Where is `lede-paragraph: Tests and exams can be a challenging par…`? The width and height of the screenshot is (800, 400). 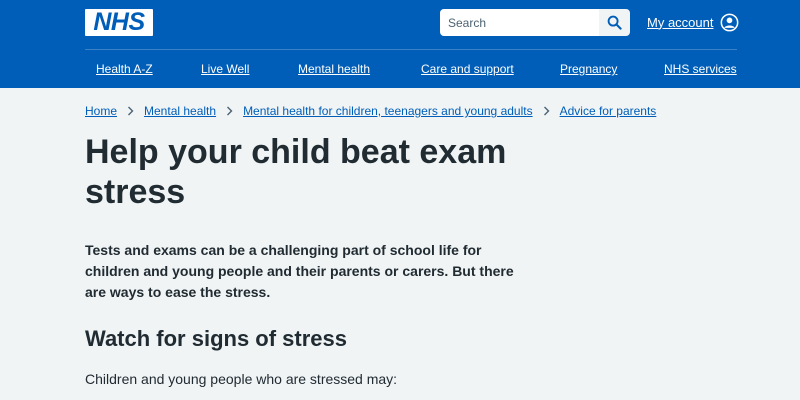 lede-paragraph: Tests and exams can be a challenging par… is located at coordinates (299, 271).